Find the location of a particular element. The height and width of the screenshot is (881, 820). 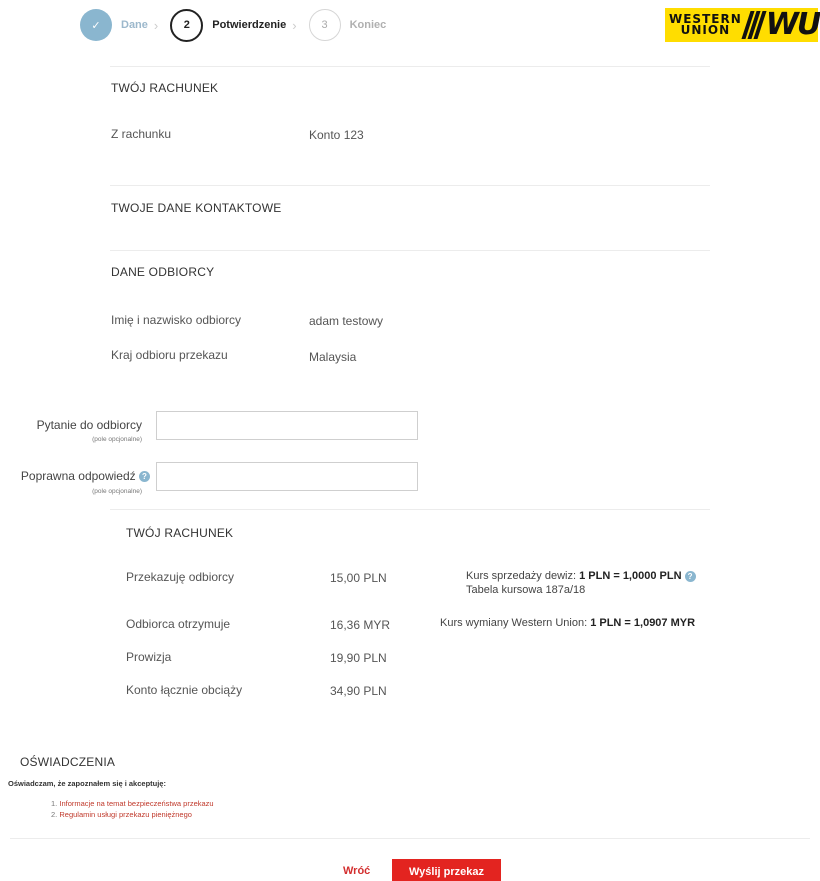

declarations-heading: OŚWIADCZENIA is located at coordinates (68, 762).